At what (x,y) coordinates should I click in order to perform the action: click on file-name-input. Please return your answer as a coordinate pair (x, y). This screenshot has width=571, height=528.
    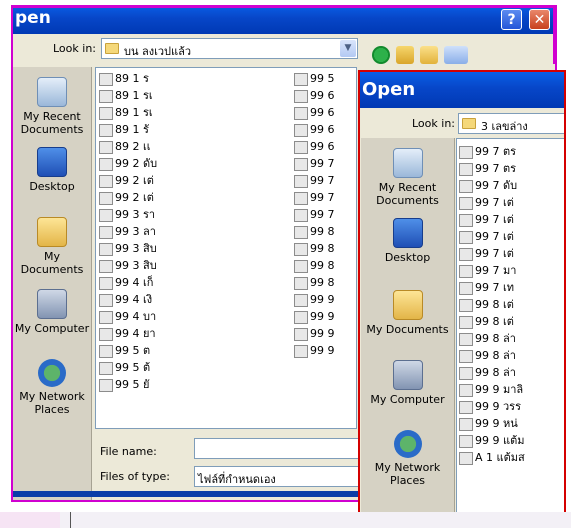
    Looking at the image, I should click on (276, 448).